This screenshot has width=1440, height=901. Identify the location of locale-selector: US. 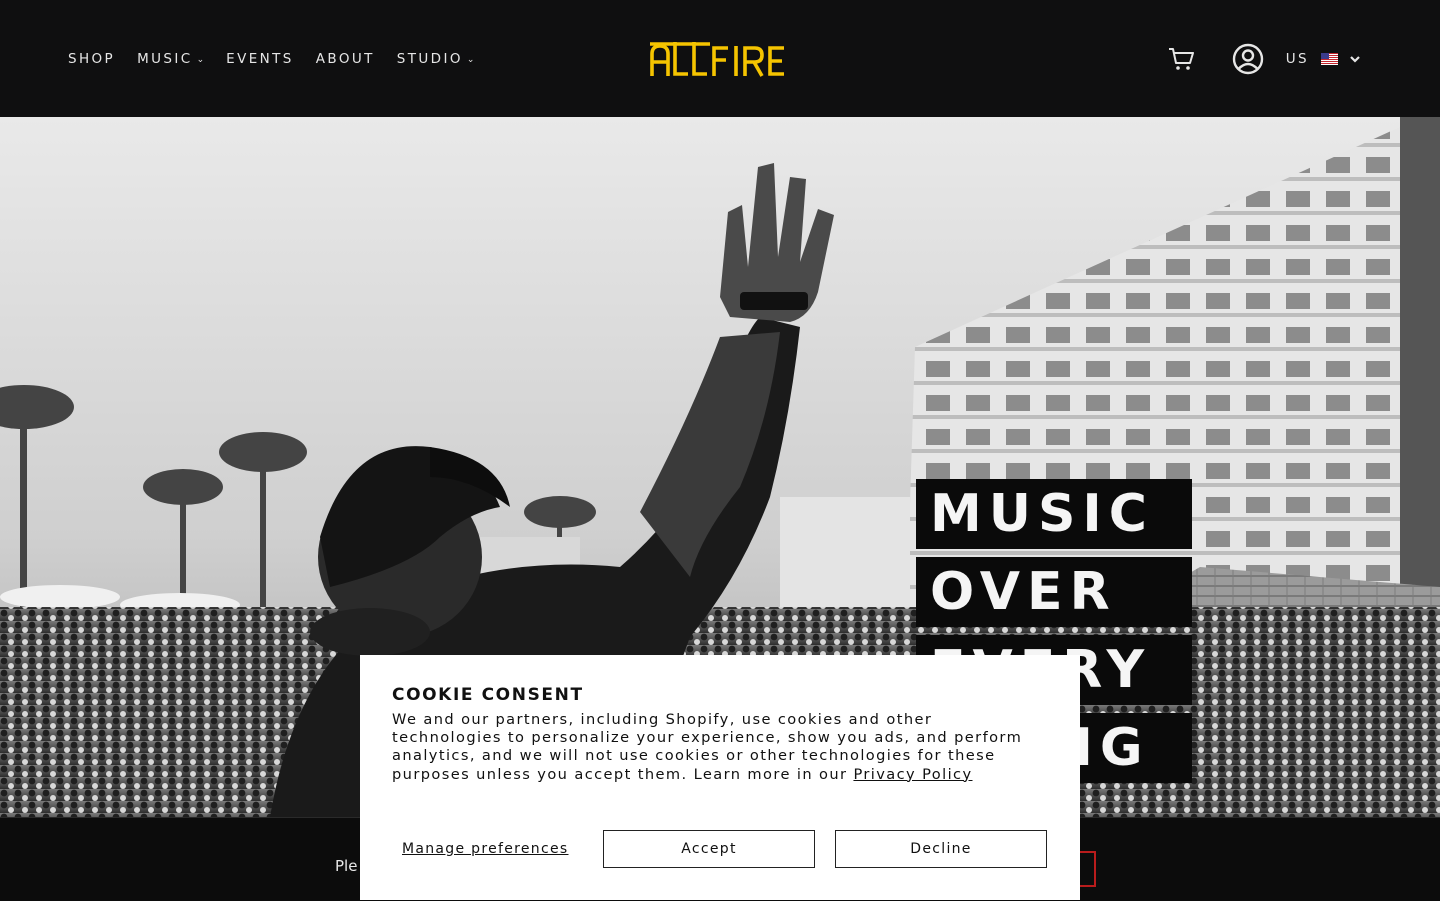
(1323, 59).